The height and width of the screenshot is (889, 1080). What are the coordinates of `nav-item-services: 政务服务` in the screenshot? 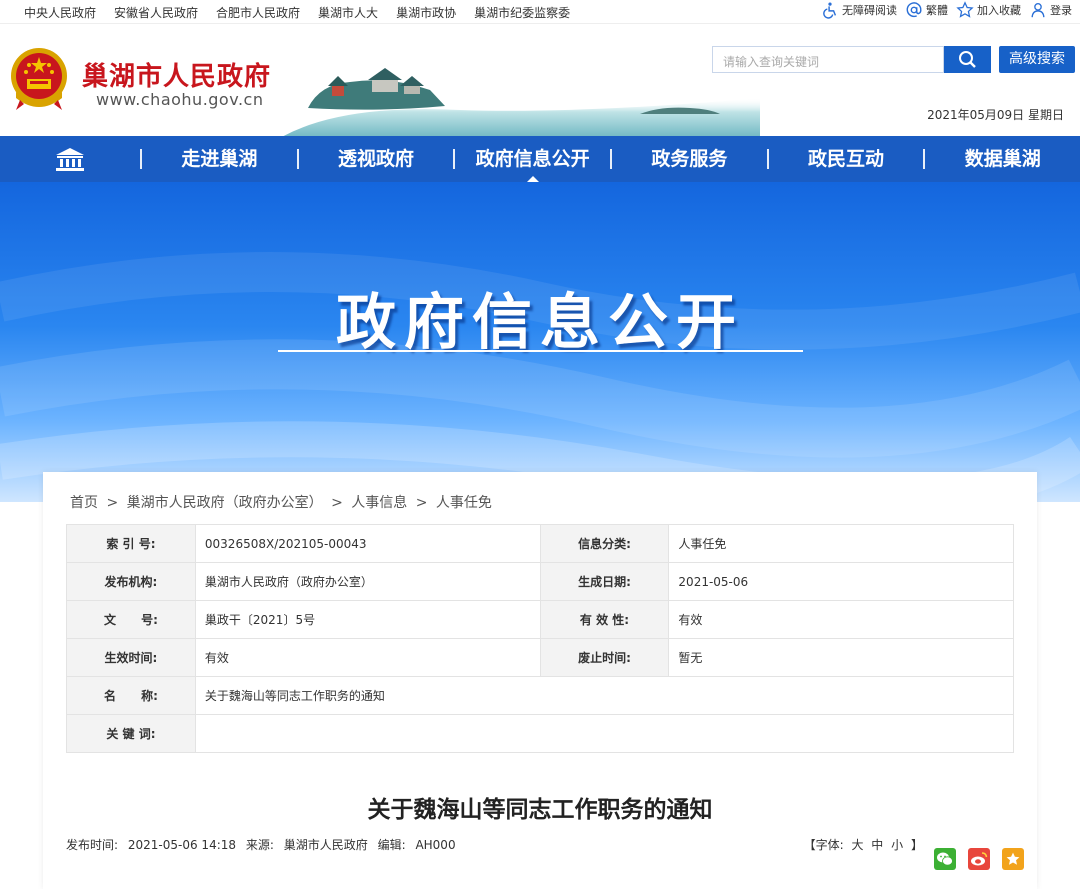 It's located at (689, 159).